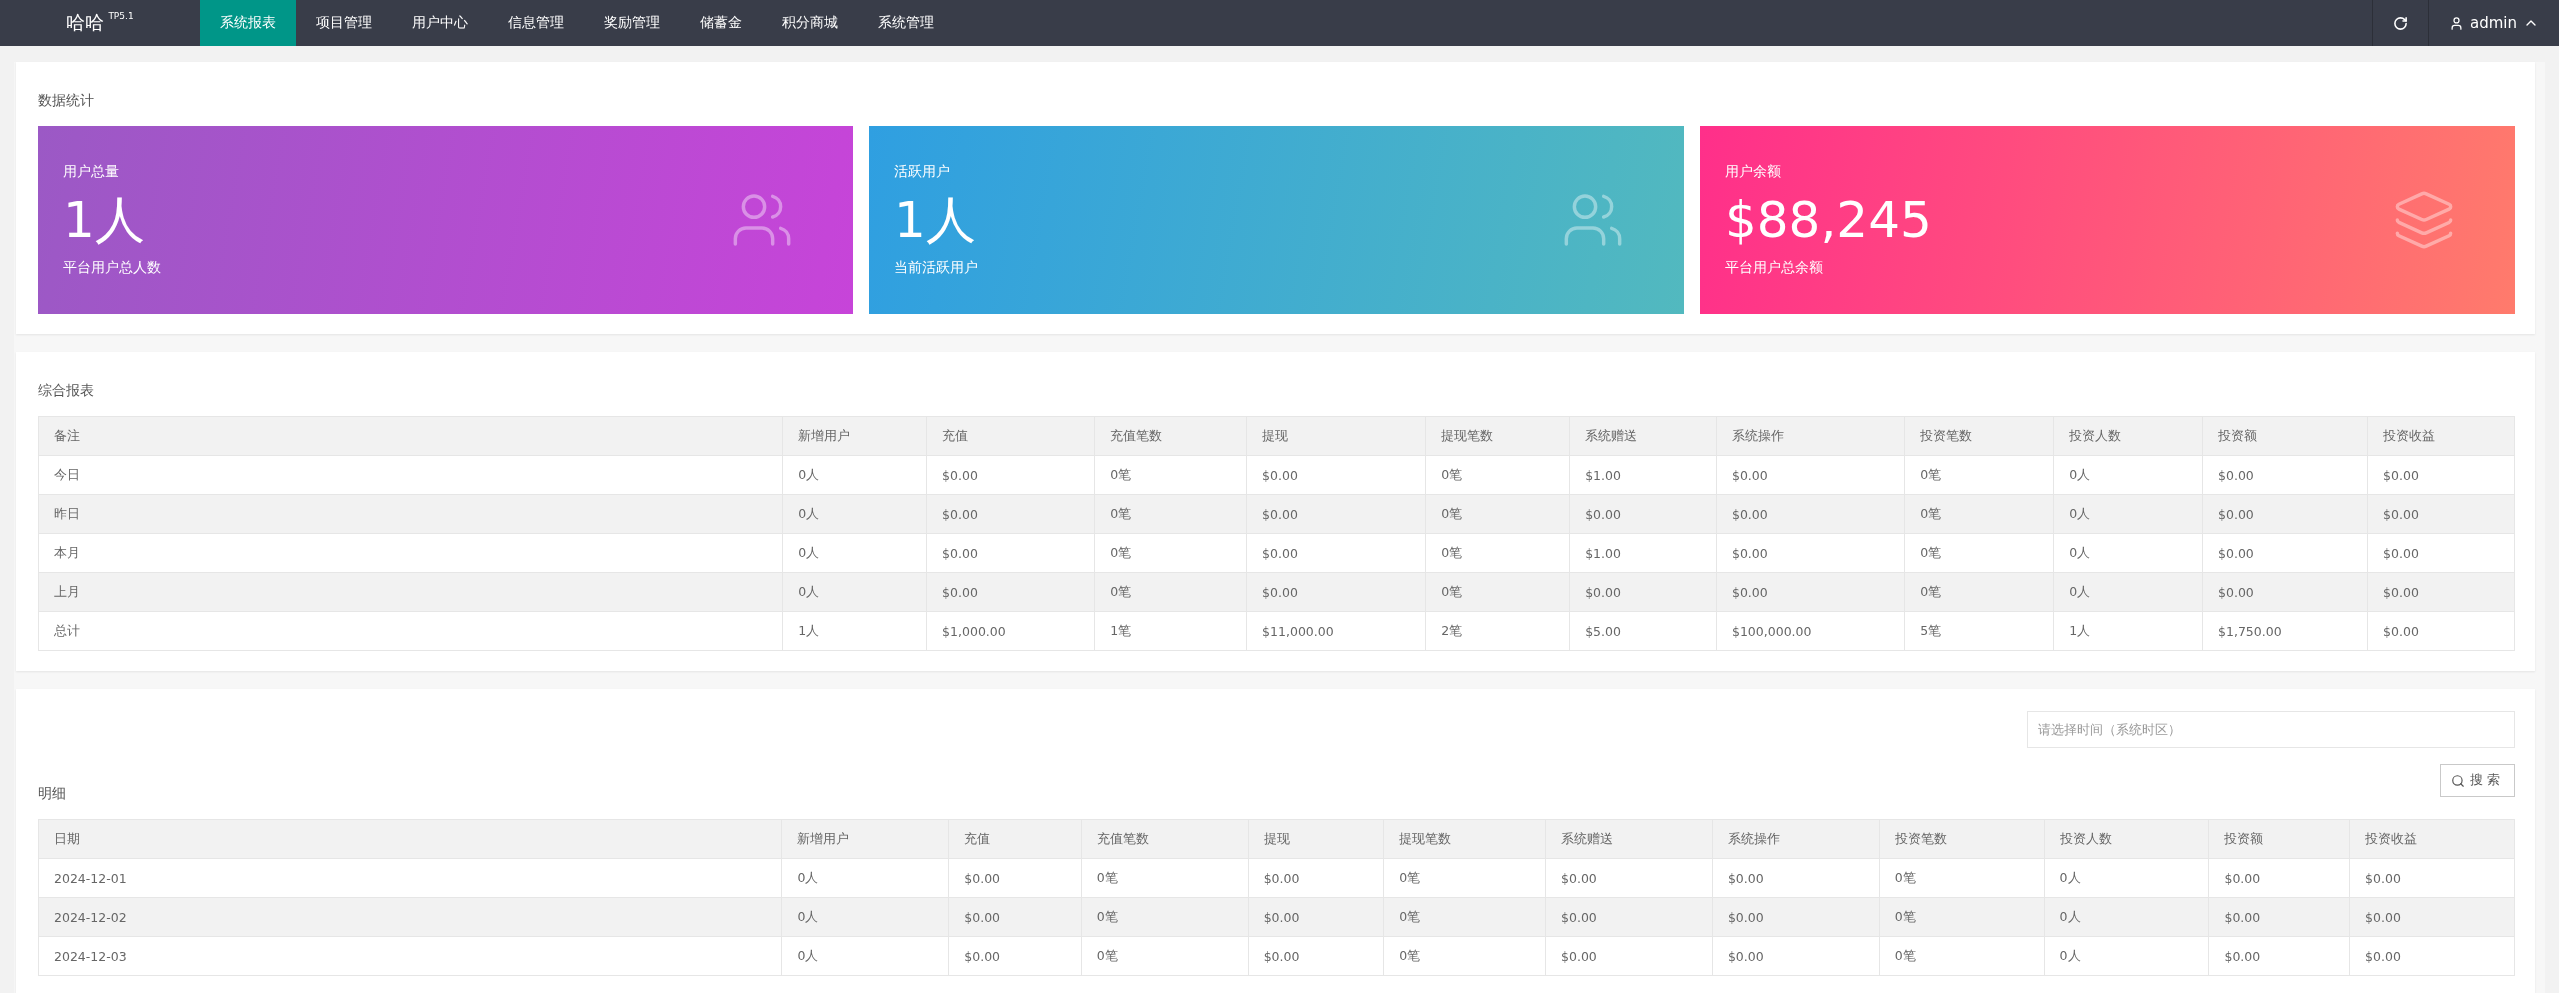 Image resolution: width=2559 pixels, height=993 pixels. What do you see at coordinates (410, 839) in the screenshot?
I see `column-header: 日期` at bounding box center [410, 839].